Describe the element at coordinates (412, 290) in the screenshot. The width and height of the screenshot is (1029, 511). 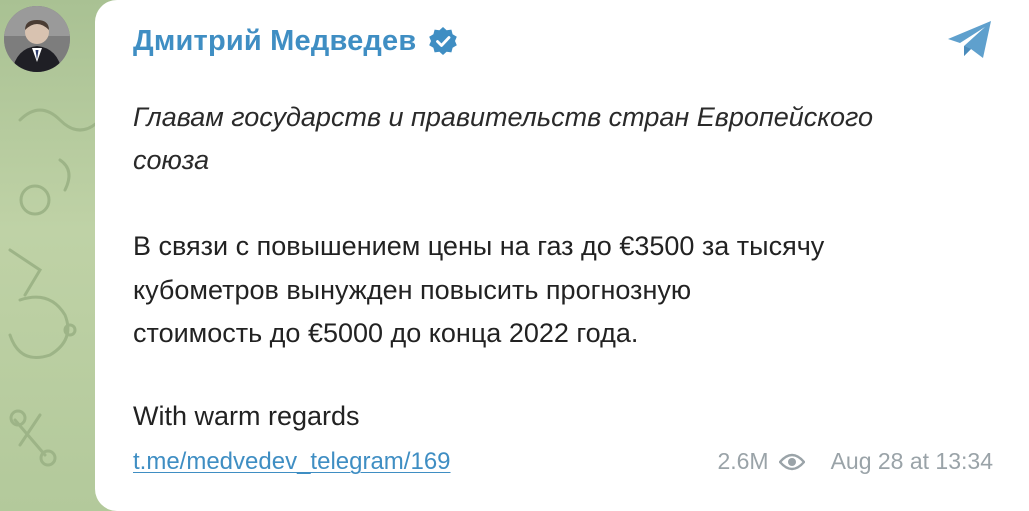
I see `body-line-2: кубометров вынужден повысить прогнозную` at that location.